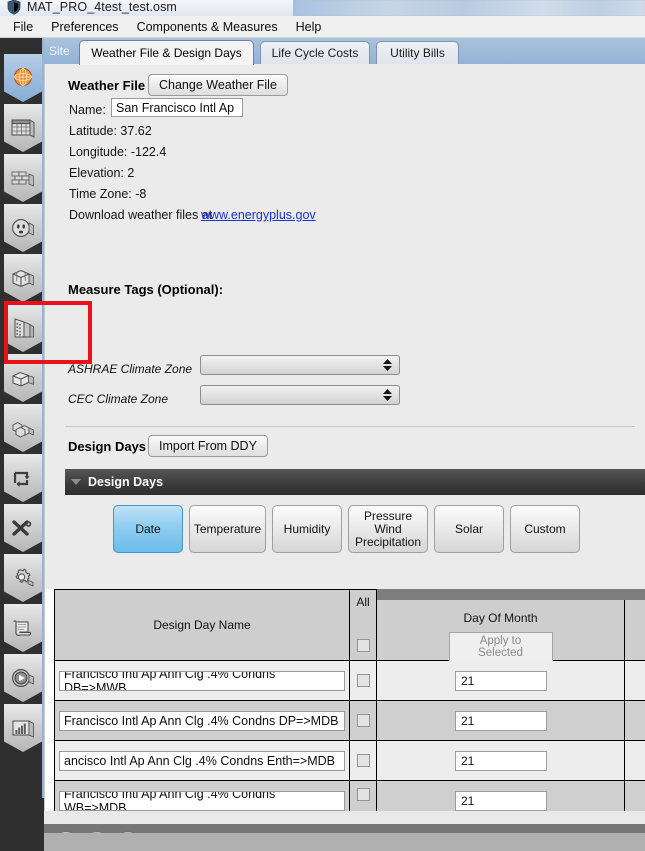 The width and height of the screenshot is (645, 851). I want to click on ashrae-climate-zone-dropdown, so click(300, 365).